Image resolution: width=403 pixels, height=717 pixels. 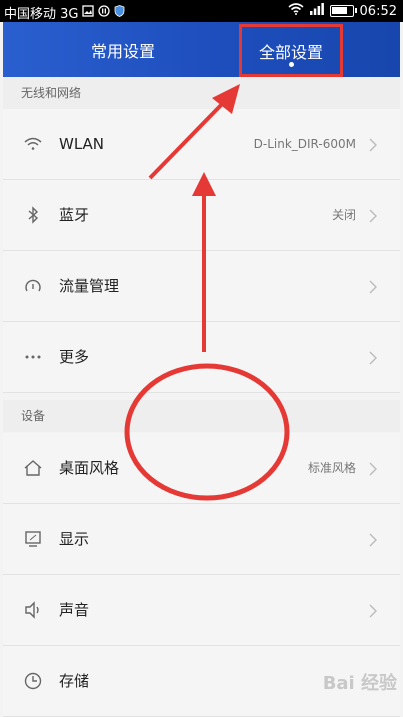 I want to click on status-bar: 中国移动 3G 06:52, so click(x=201, y=11).